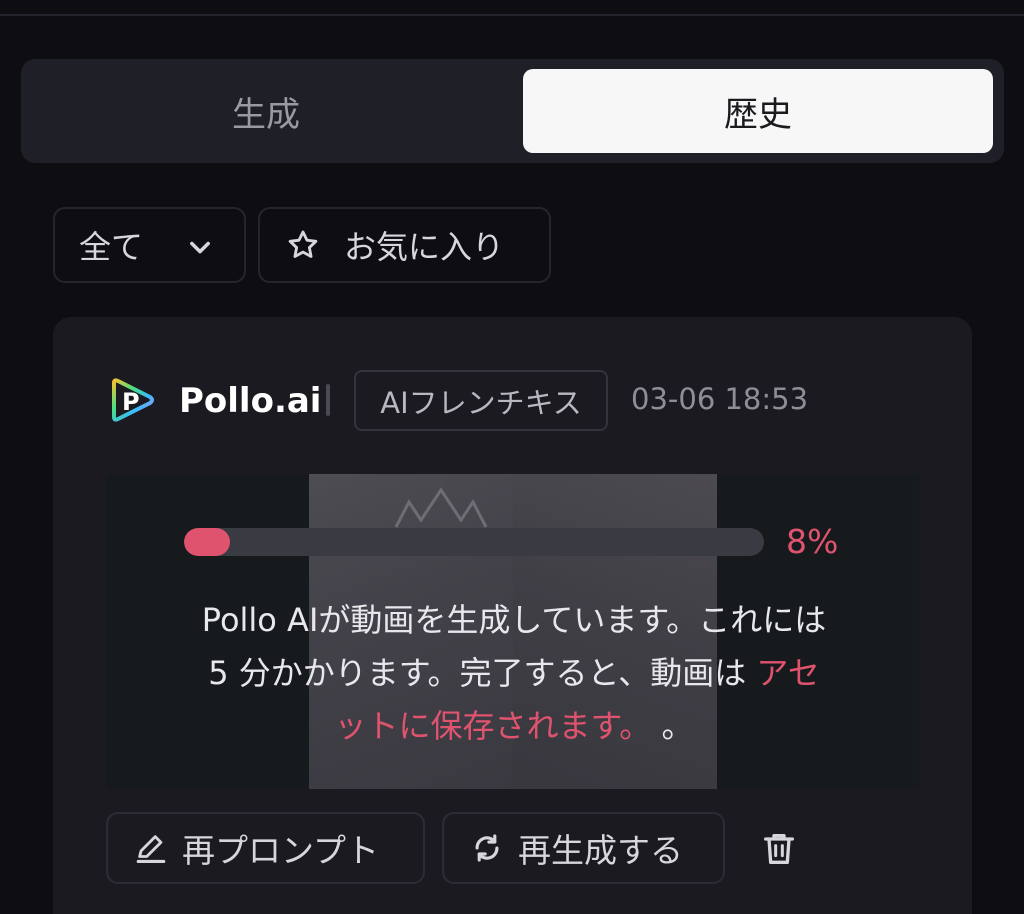 This screenshot has height=914, width=1024. Describe the element at coordinates (812, 541) in the screenshot. I see `progress-percentage: 8%` at that location.